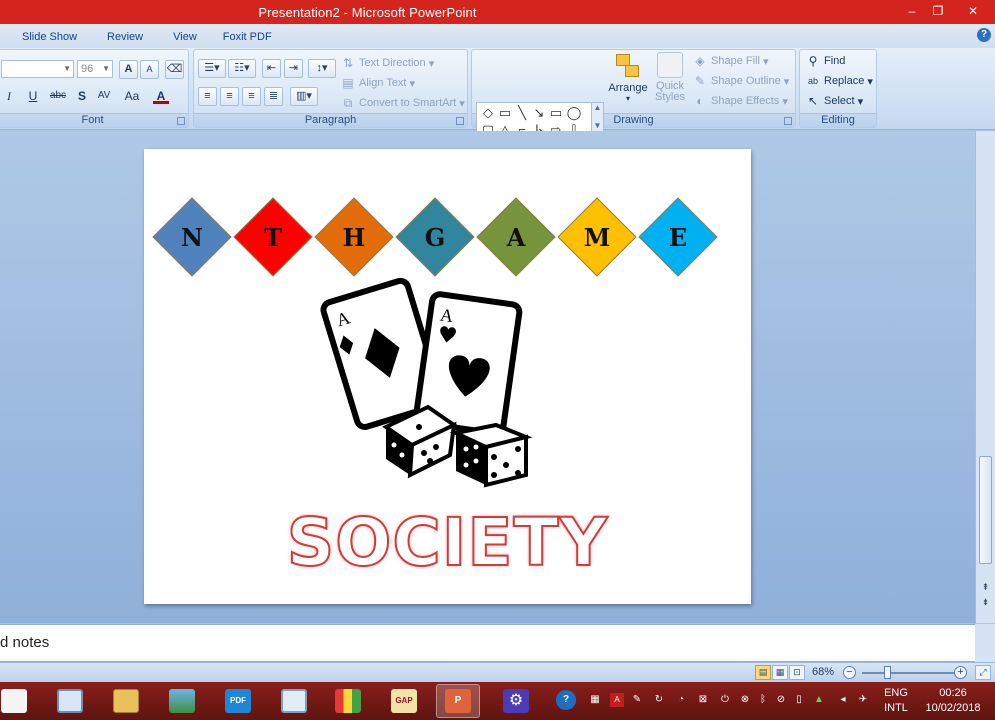  I want to click on shape-effects-button: ◐ Shape Effects ▾, so click(740, 101).